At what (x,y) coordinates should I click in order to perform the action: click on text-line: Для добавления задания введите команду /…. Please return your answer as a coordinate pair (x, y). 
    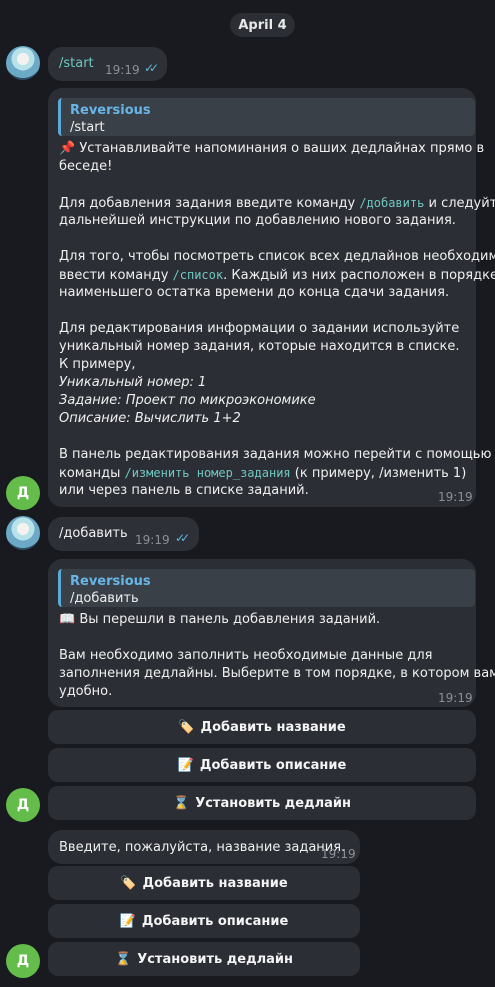
    Looking at the image, I should click on (277, 203).